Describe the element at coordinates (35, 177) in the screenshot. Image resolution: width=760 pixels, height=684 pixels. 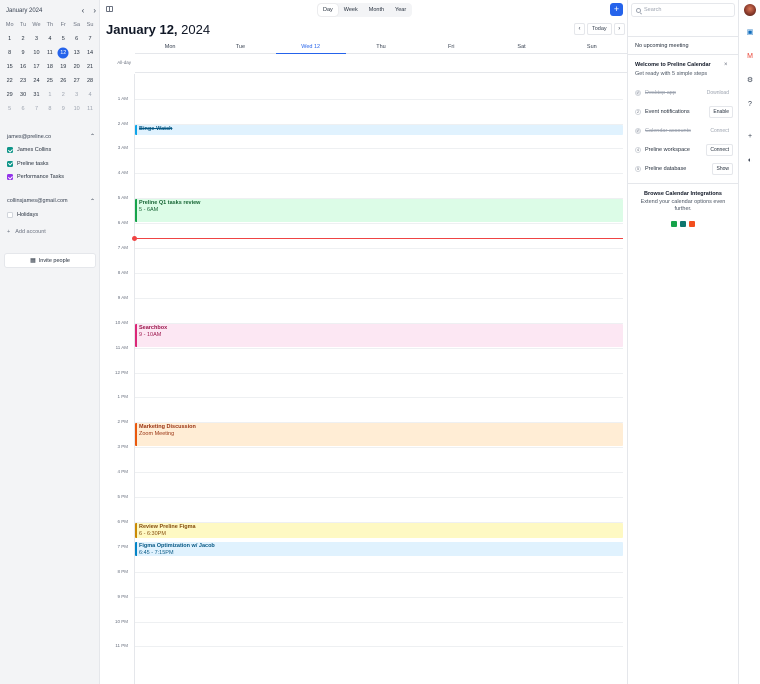
I see `calendar-toggle: Performance Tasks` at that location.